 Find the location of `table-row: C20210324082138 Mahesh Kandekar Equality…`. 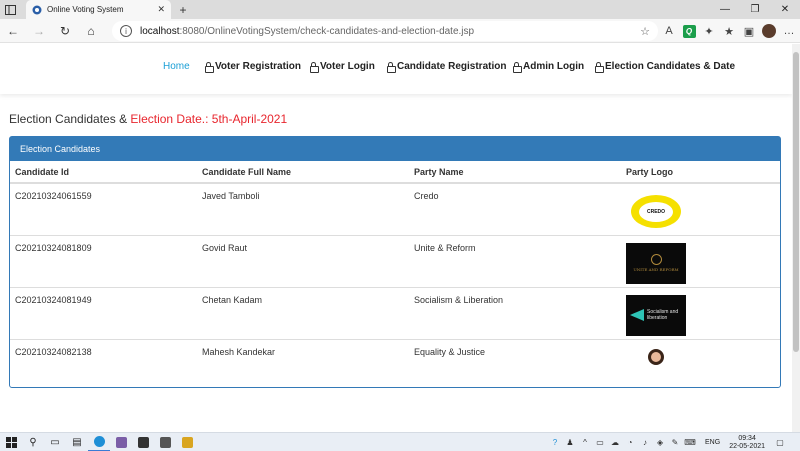

table-row: C20210324082138 Mahesh Kandekar Equality… is located at coordinates (395, 364).